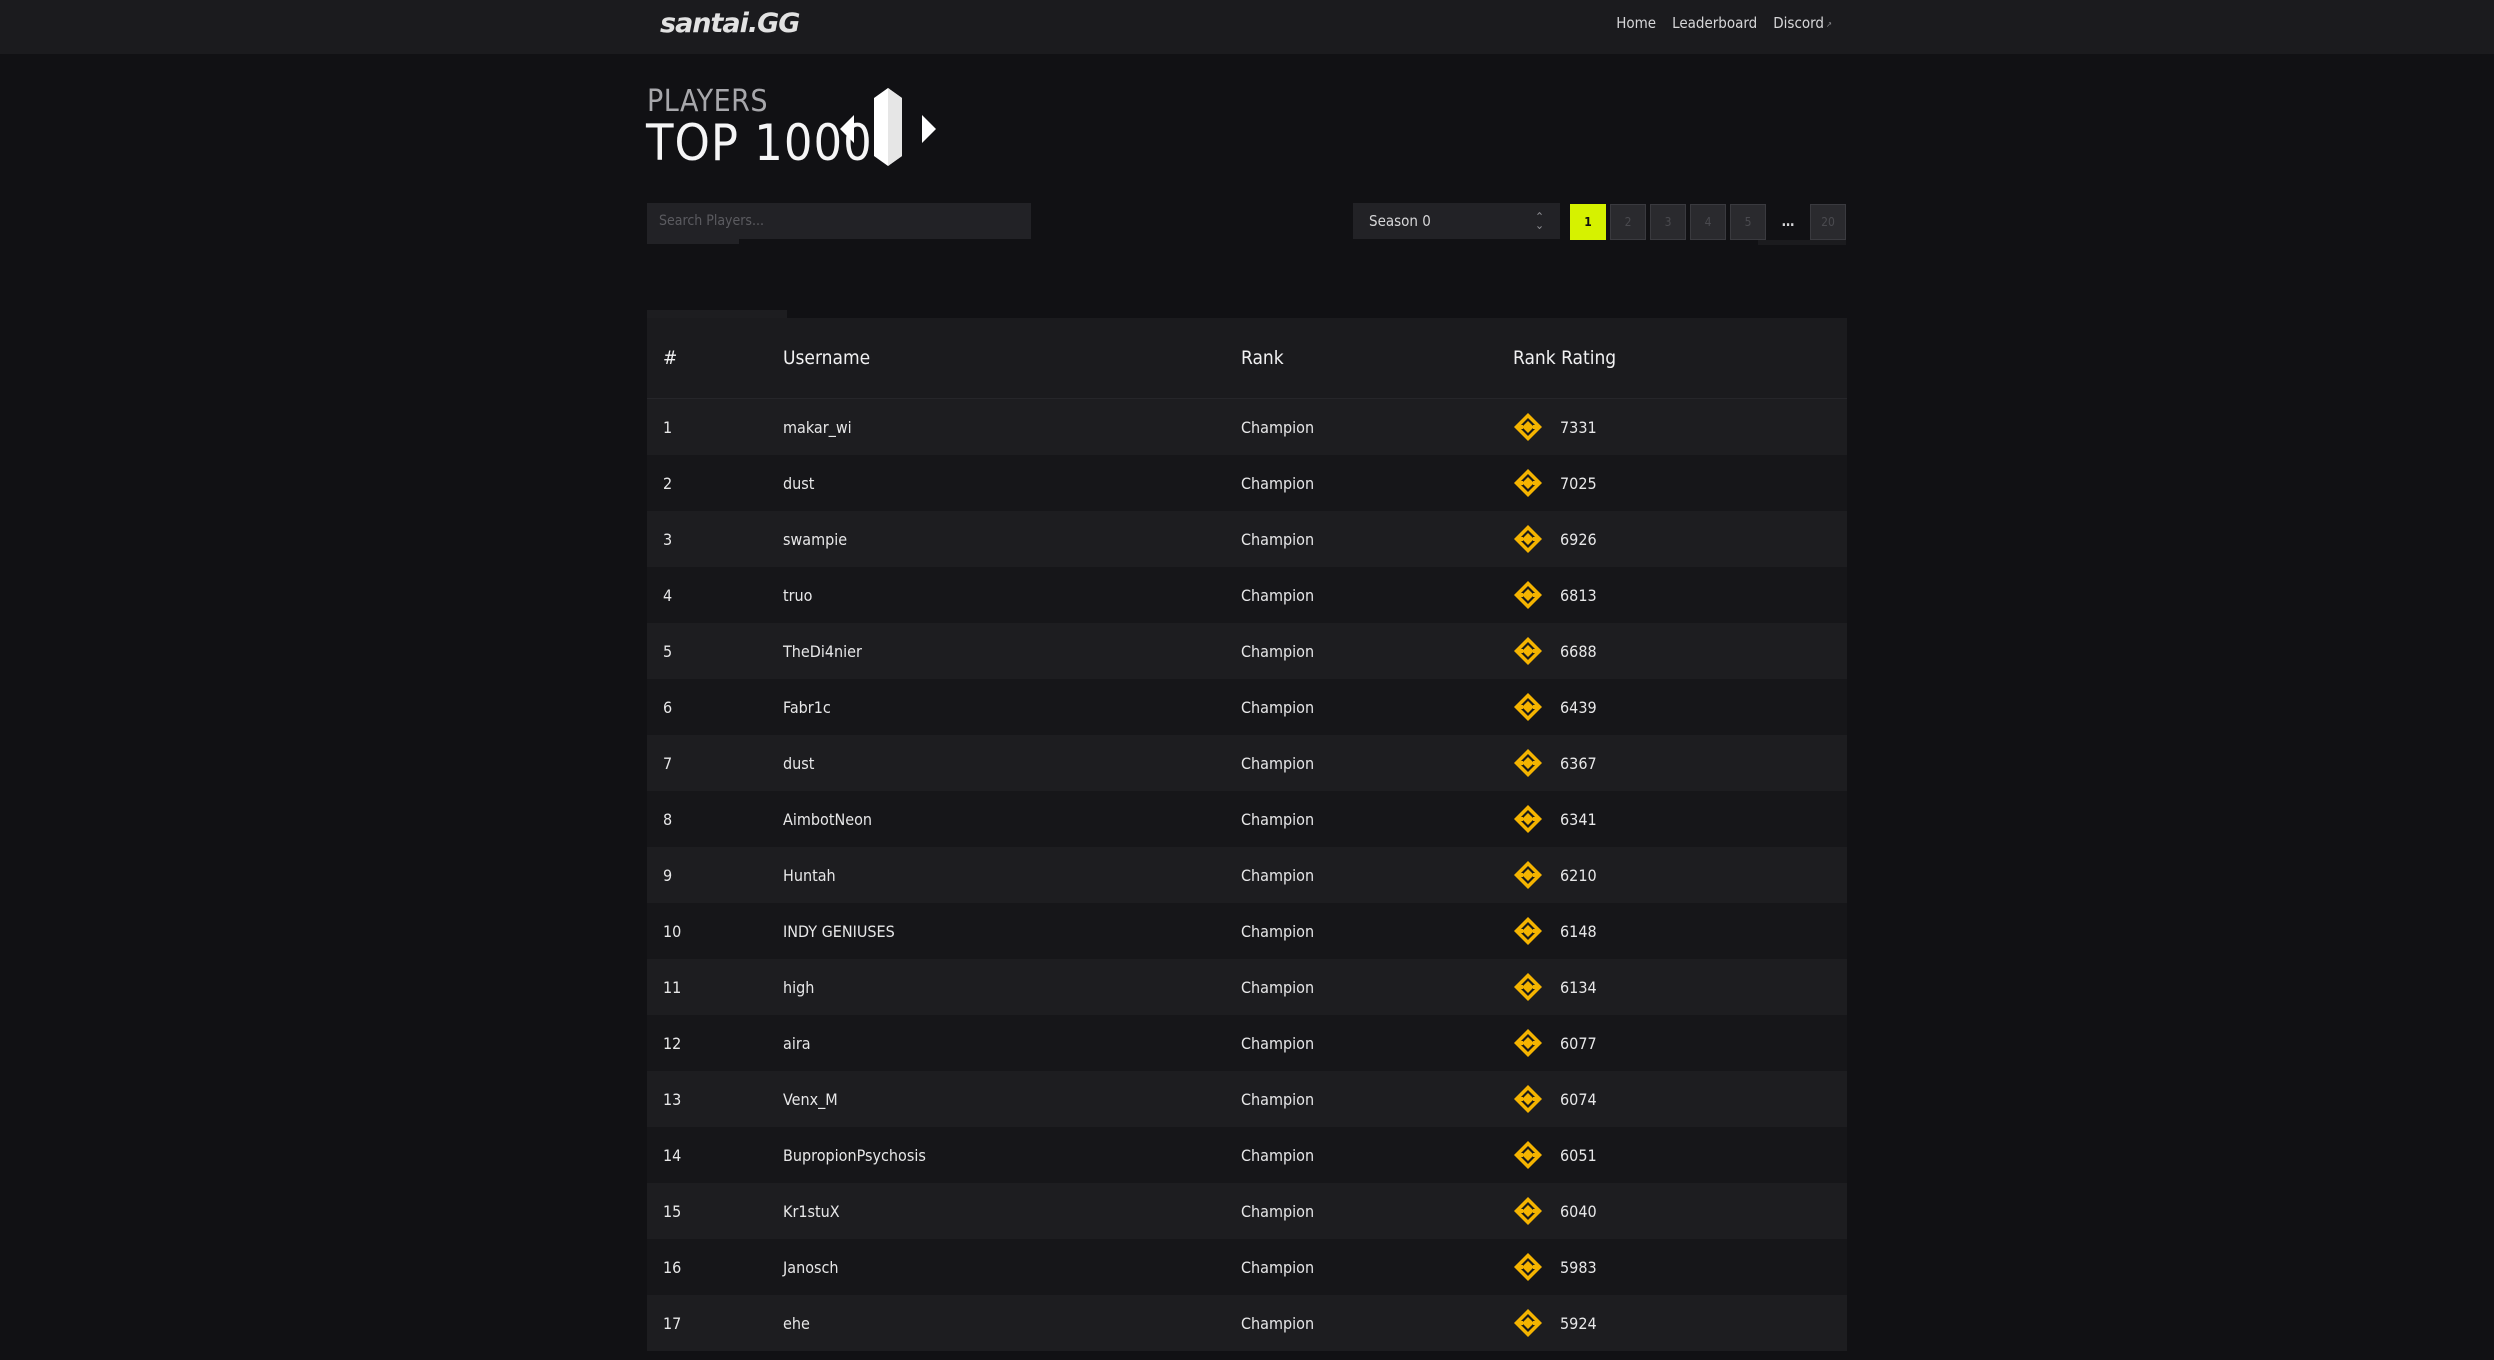 The image size is (2494, 1360). I want to click on table-row: 1 makar_wi Champion 7331, so click(1247, 427).